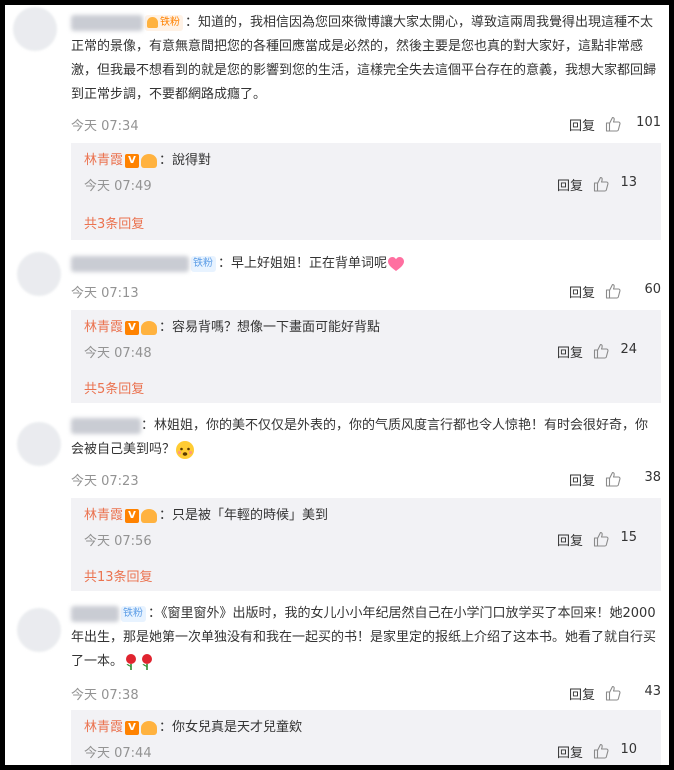  I want to click on reply-line: 林青霞 V ：你女兒真是天才兒童欸, so click(193, 727).